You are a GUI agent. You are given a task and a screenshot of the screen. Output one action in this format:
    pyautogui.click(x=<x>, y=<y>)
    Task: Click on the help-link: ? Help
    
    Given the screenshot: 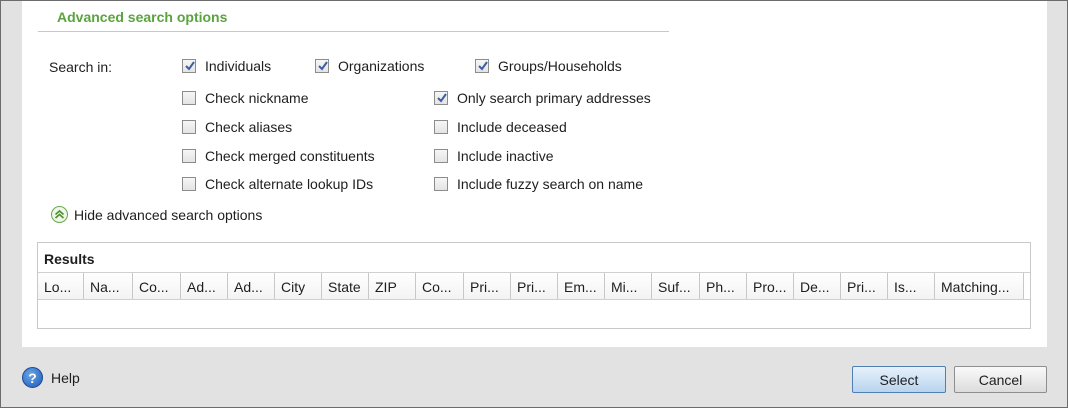 What is the action you would take?
    pyautogui.click(x=51, y=377)
    